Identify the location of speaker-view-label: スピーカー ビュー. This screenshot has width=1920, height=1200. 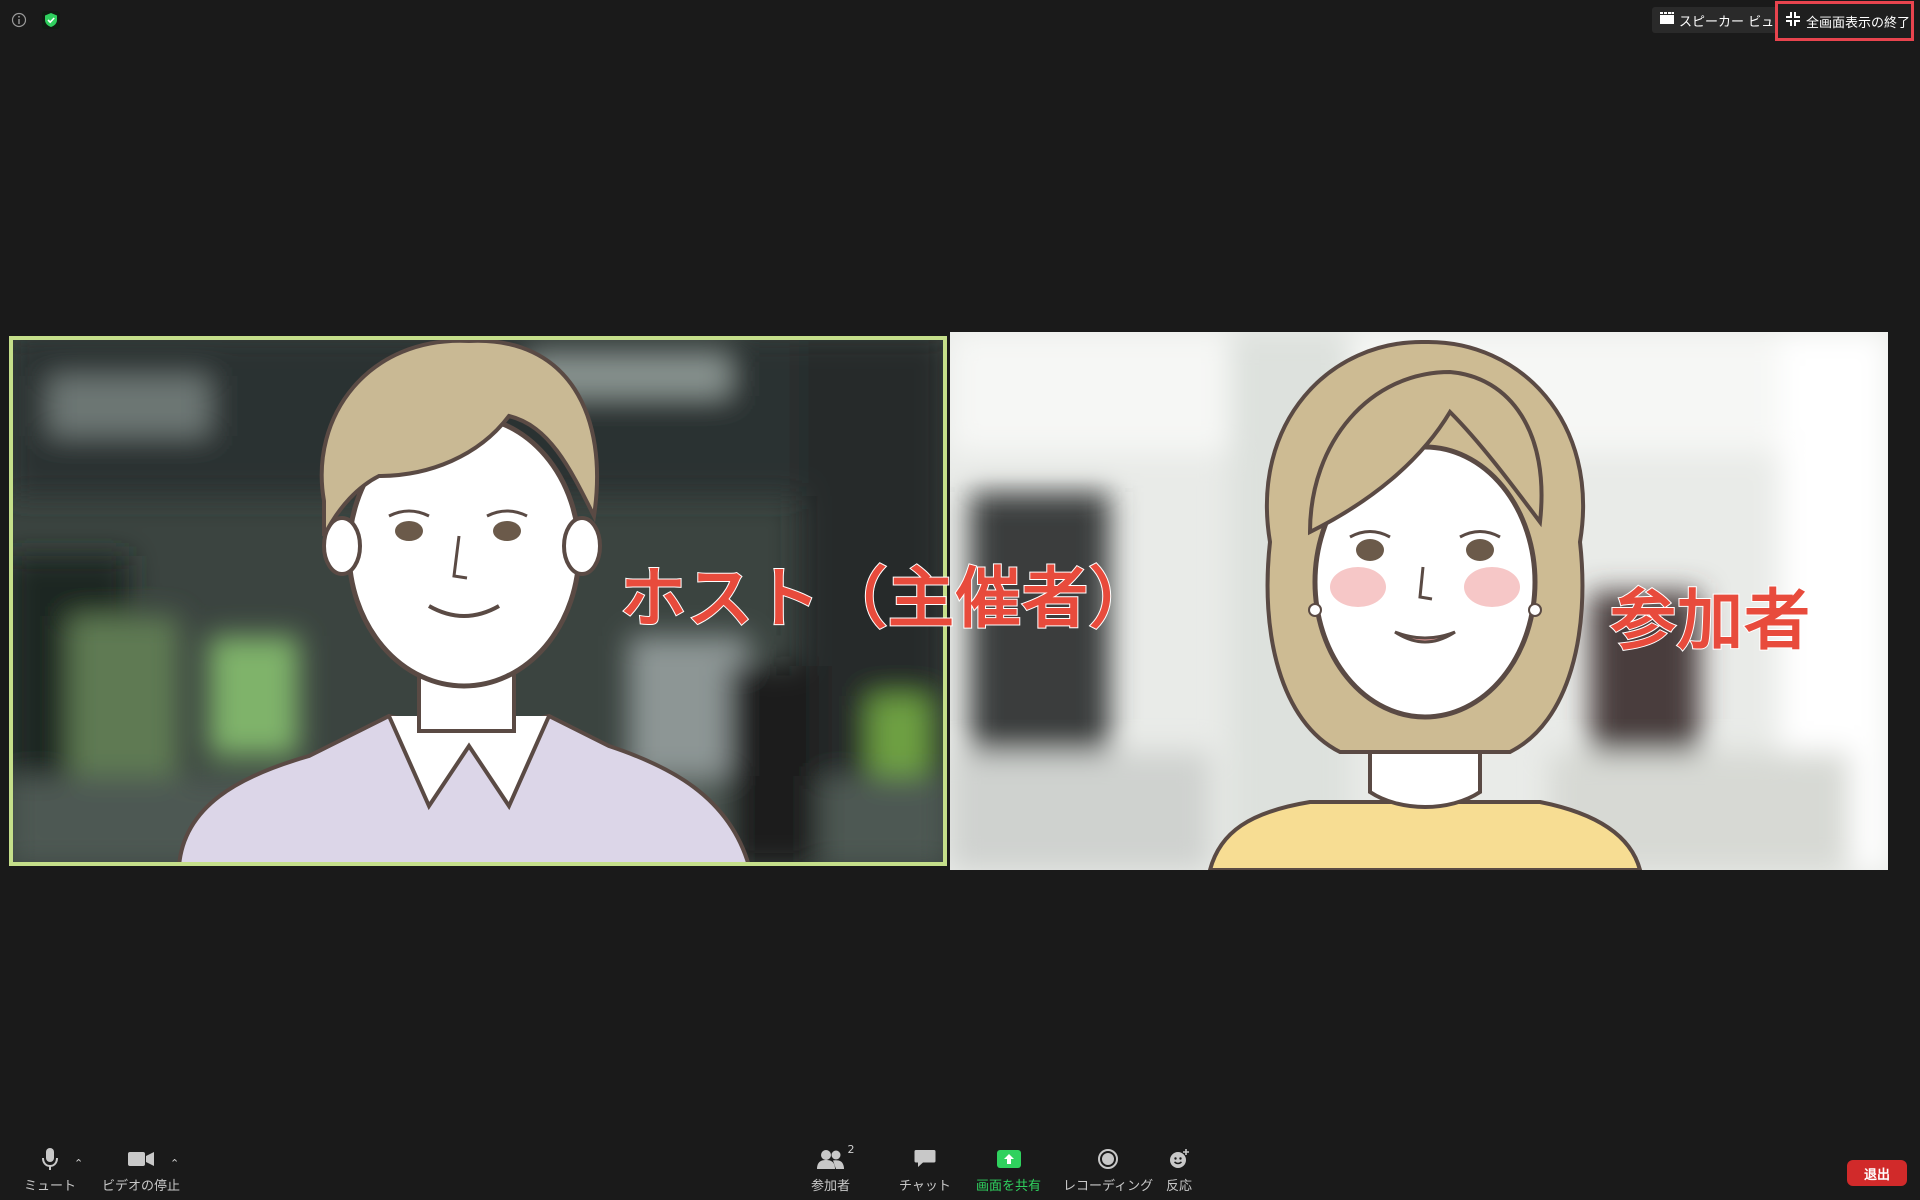
(1733, 22).